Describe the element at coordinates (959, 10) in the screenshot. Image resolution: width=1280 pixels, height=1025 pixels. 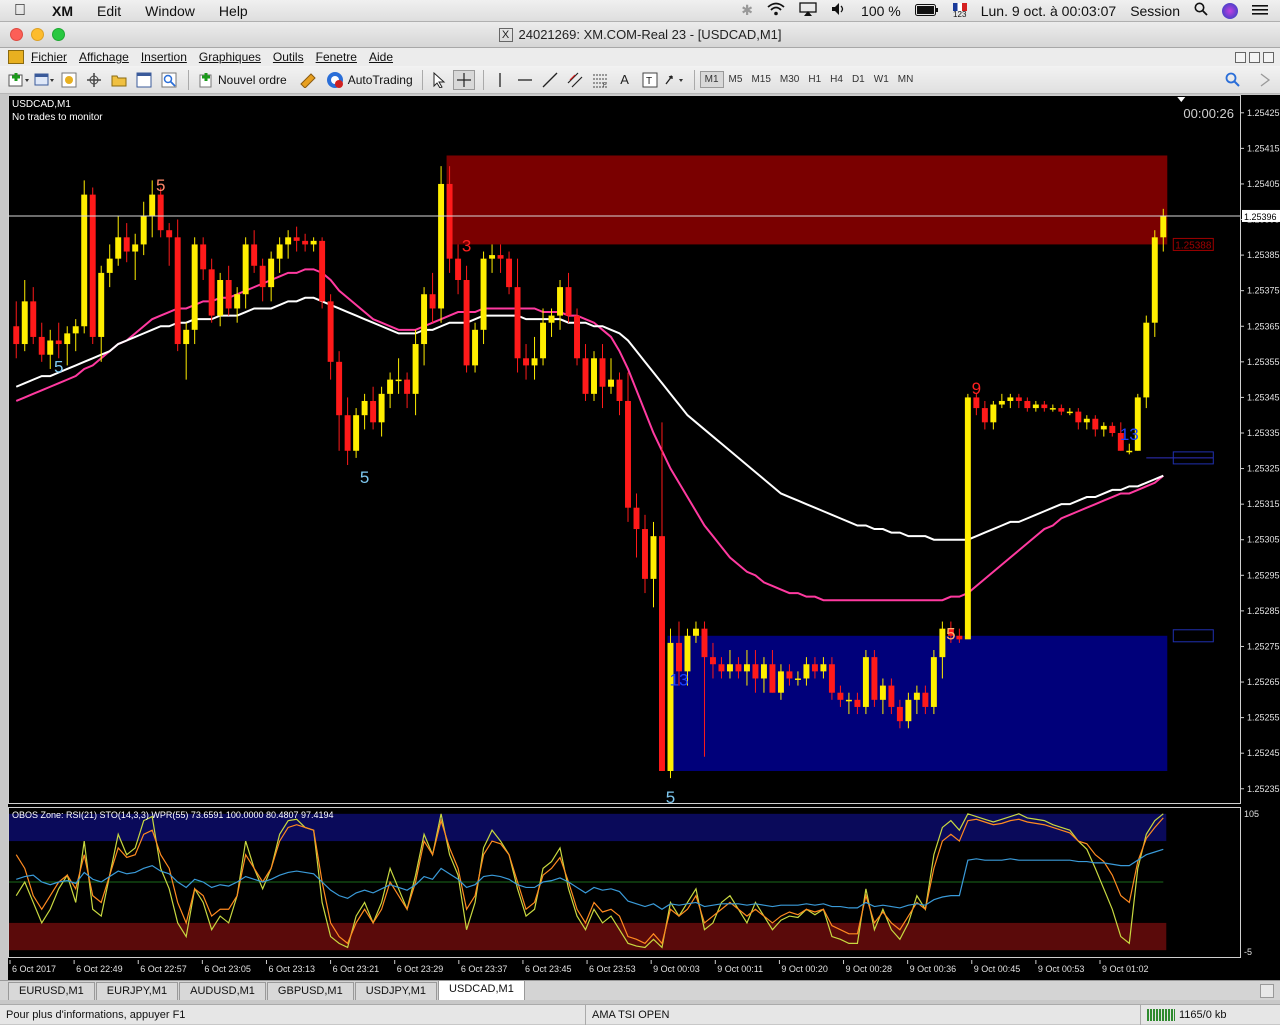
I see `input-source-icon: 123` at that location.